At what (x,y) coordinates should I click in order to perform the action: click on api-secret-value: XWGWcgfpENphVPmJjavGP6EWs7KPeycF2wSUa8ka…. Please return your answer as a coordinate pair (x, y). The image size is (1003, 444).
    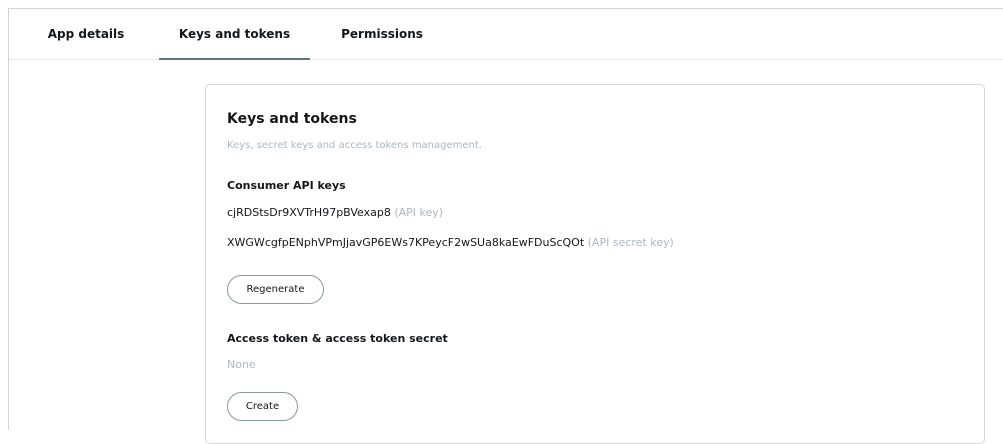
    Looking at the image, I should click on (406, 242).